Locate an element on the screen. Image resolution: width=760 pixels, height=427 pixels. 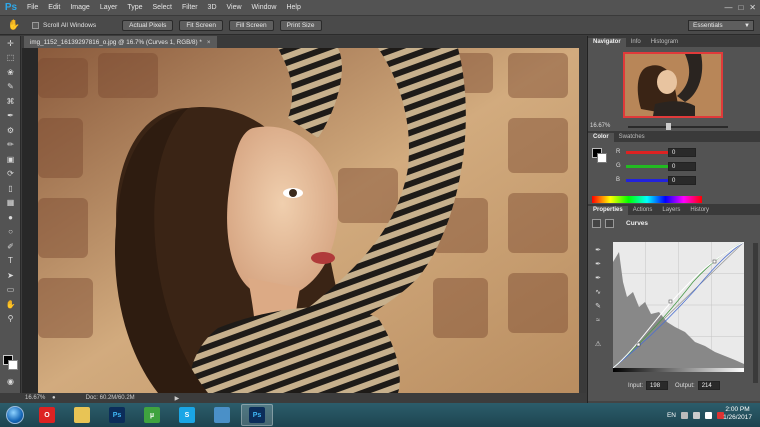
navigator-zoom-slider-knob is located at coordinates (668, 126).